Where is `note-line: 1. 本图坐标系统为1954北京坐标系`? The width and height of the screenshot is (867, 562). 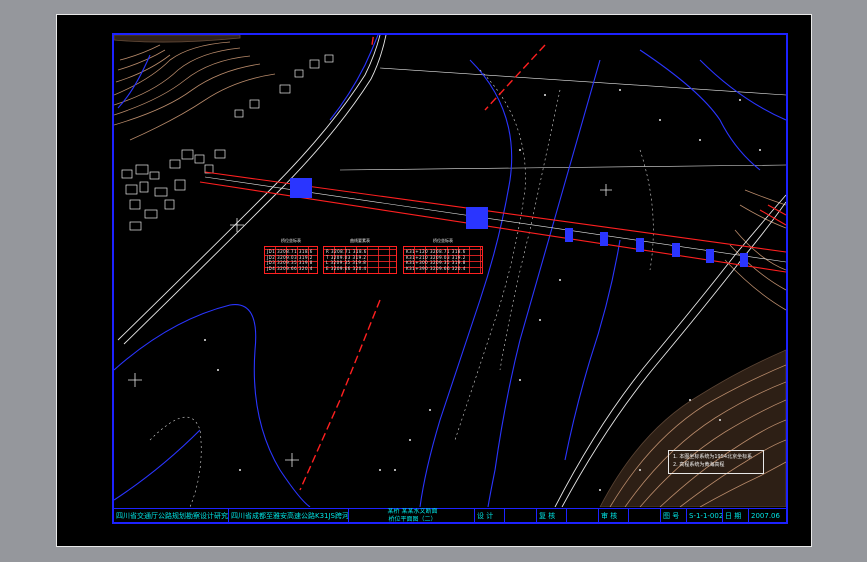
note-line: 1. 本图坐标系统为1954北京坐标系 is located at coordinates (713, 457).